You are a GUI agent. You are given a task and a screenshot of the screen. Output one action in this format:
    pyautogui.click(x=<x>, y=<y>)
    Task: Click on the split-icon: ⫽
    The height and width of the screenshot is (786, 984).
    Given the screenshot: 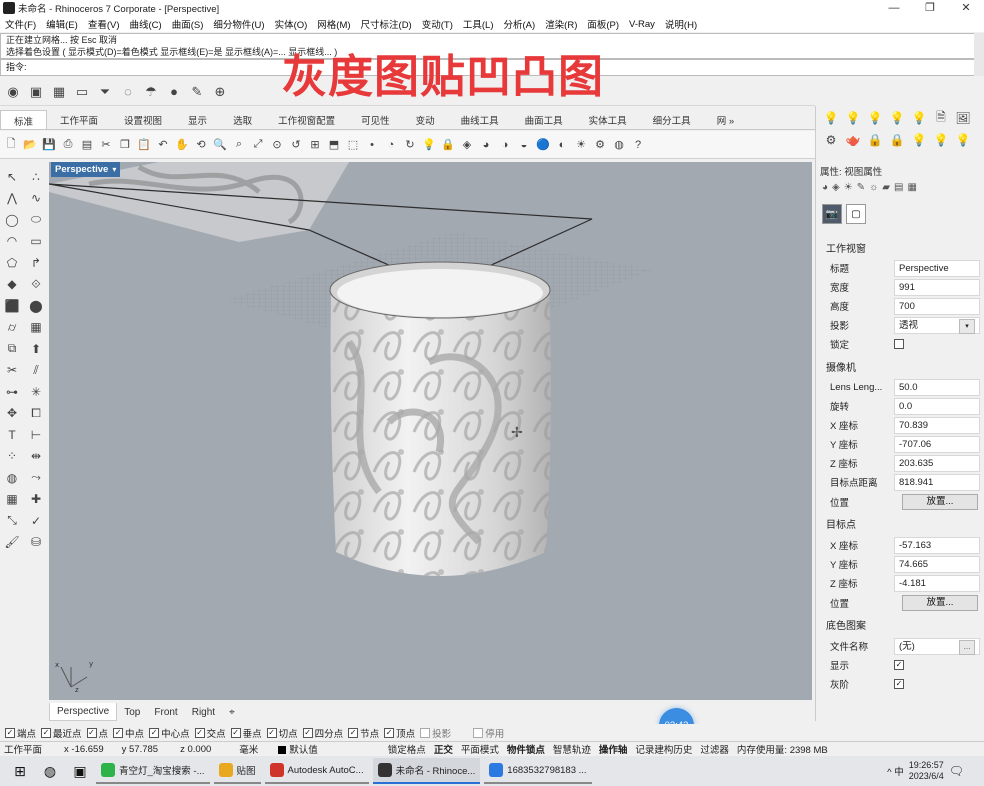 What is the action you would take?
    pyautogui.click(x=36, y=370)
    